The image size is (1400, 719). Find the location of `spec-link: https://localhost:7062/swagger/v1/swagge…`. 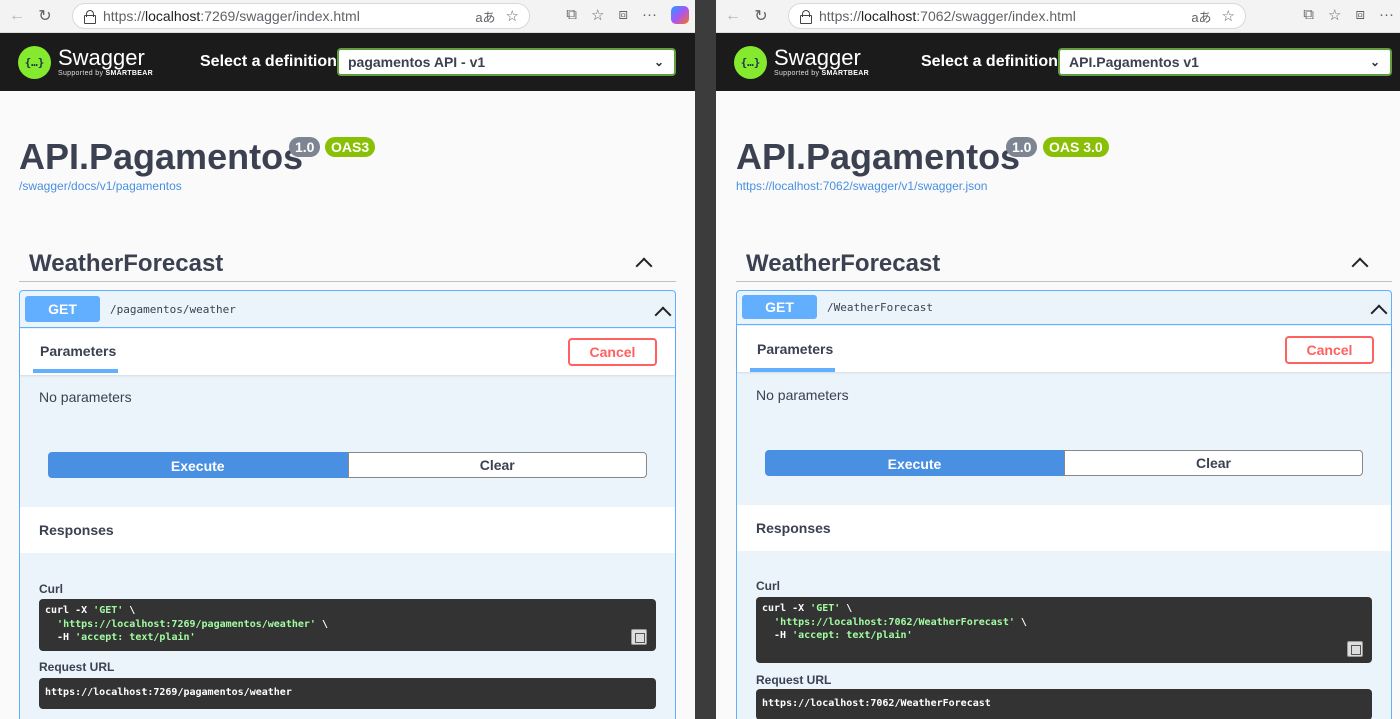

spec-link: https://localhost:7062/swagger/v1/swagge… is located at coordinates (861, 186).